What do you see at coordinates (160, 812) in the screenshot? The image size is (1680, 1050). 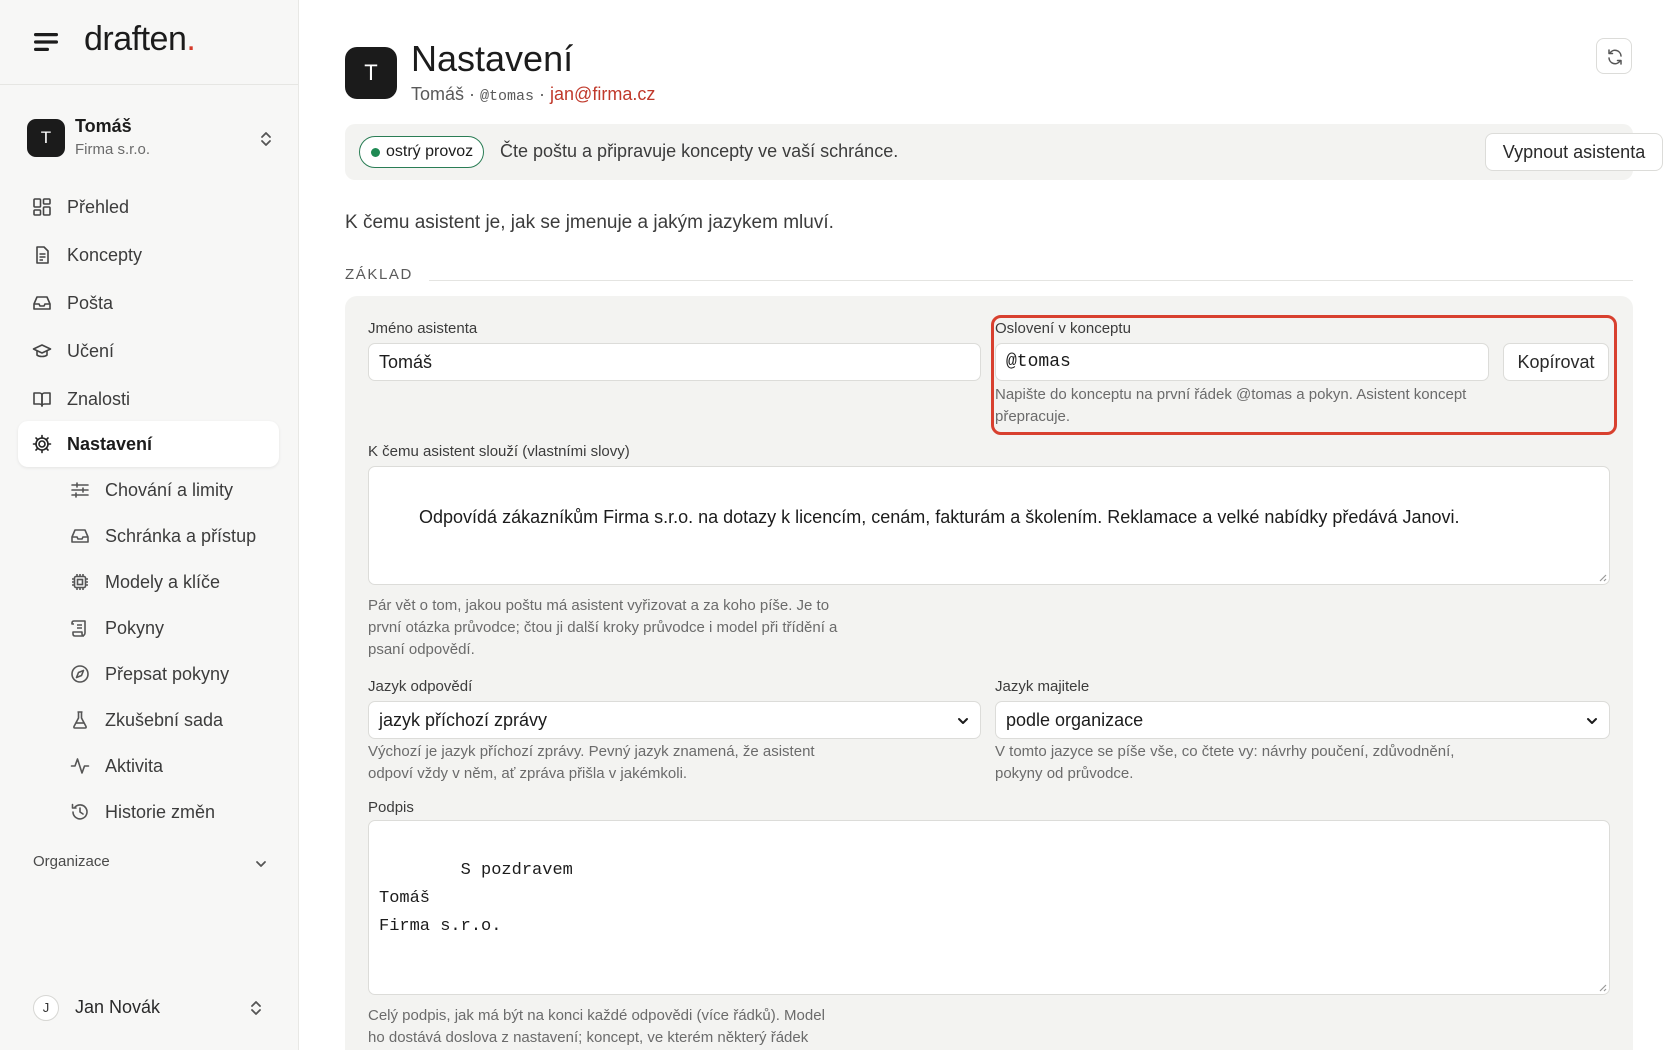 I see `subnav-item-label: Historie změn` at bounding box center [160, 812].